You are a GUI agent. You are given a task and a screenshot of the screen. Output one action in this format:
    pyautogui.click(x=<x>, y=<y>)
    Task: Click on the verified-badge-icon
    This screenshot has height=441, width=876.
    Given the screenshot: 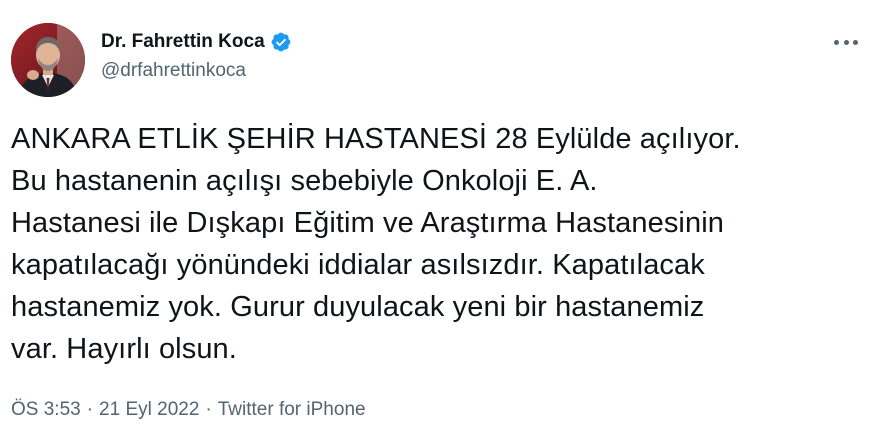 What is the action you would take?
    pyautogui.click(x=281, y=42)
    